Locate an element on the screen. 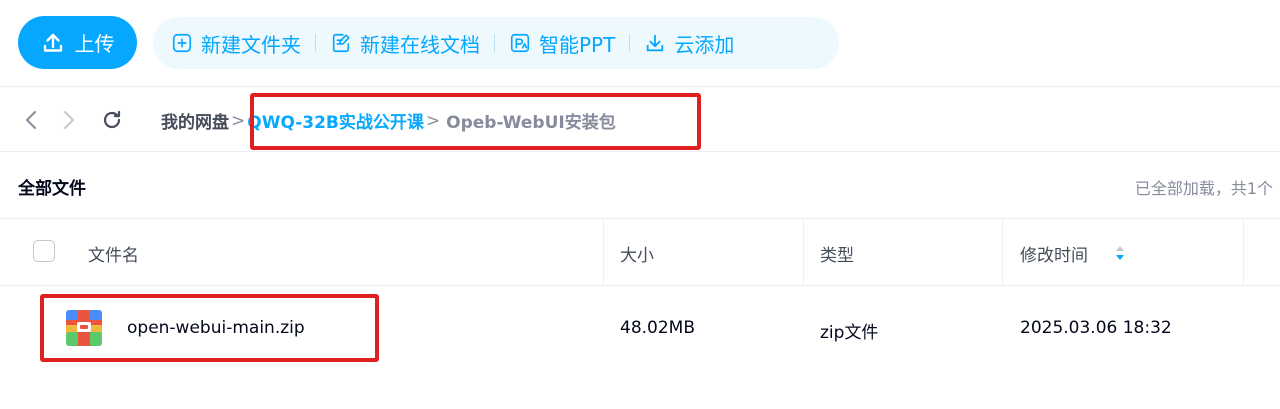 This screenshot has width=1280, height=409. smart-ppt-button: 智能PPT is located at coordinates (562, 43).